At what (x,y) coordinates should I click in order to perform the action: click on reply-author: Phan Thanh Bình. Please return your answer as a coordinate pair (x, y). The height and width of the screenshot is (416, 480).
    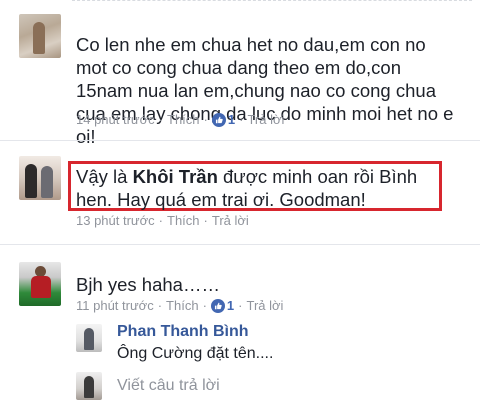
    Looking at the image, I should click on (183, 332).